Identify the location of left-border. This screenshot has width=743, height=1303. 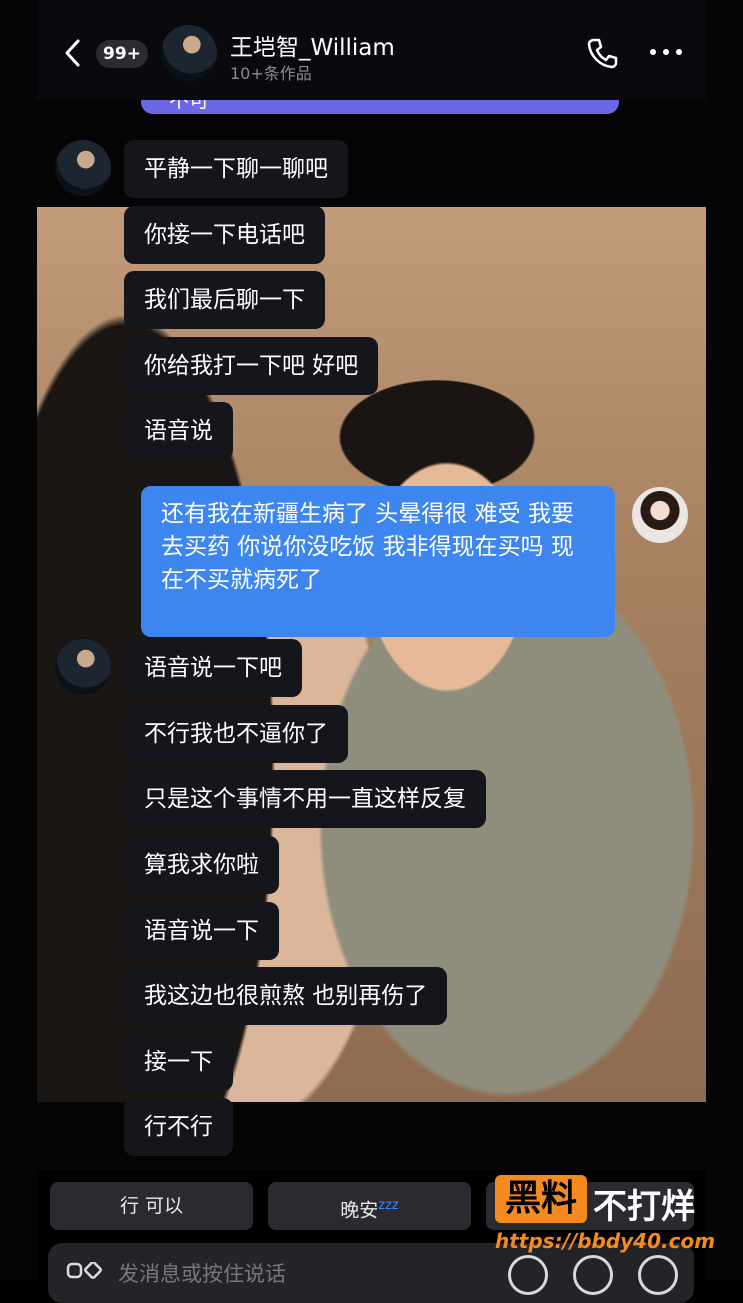
(18, 640).